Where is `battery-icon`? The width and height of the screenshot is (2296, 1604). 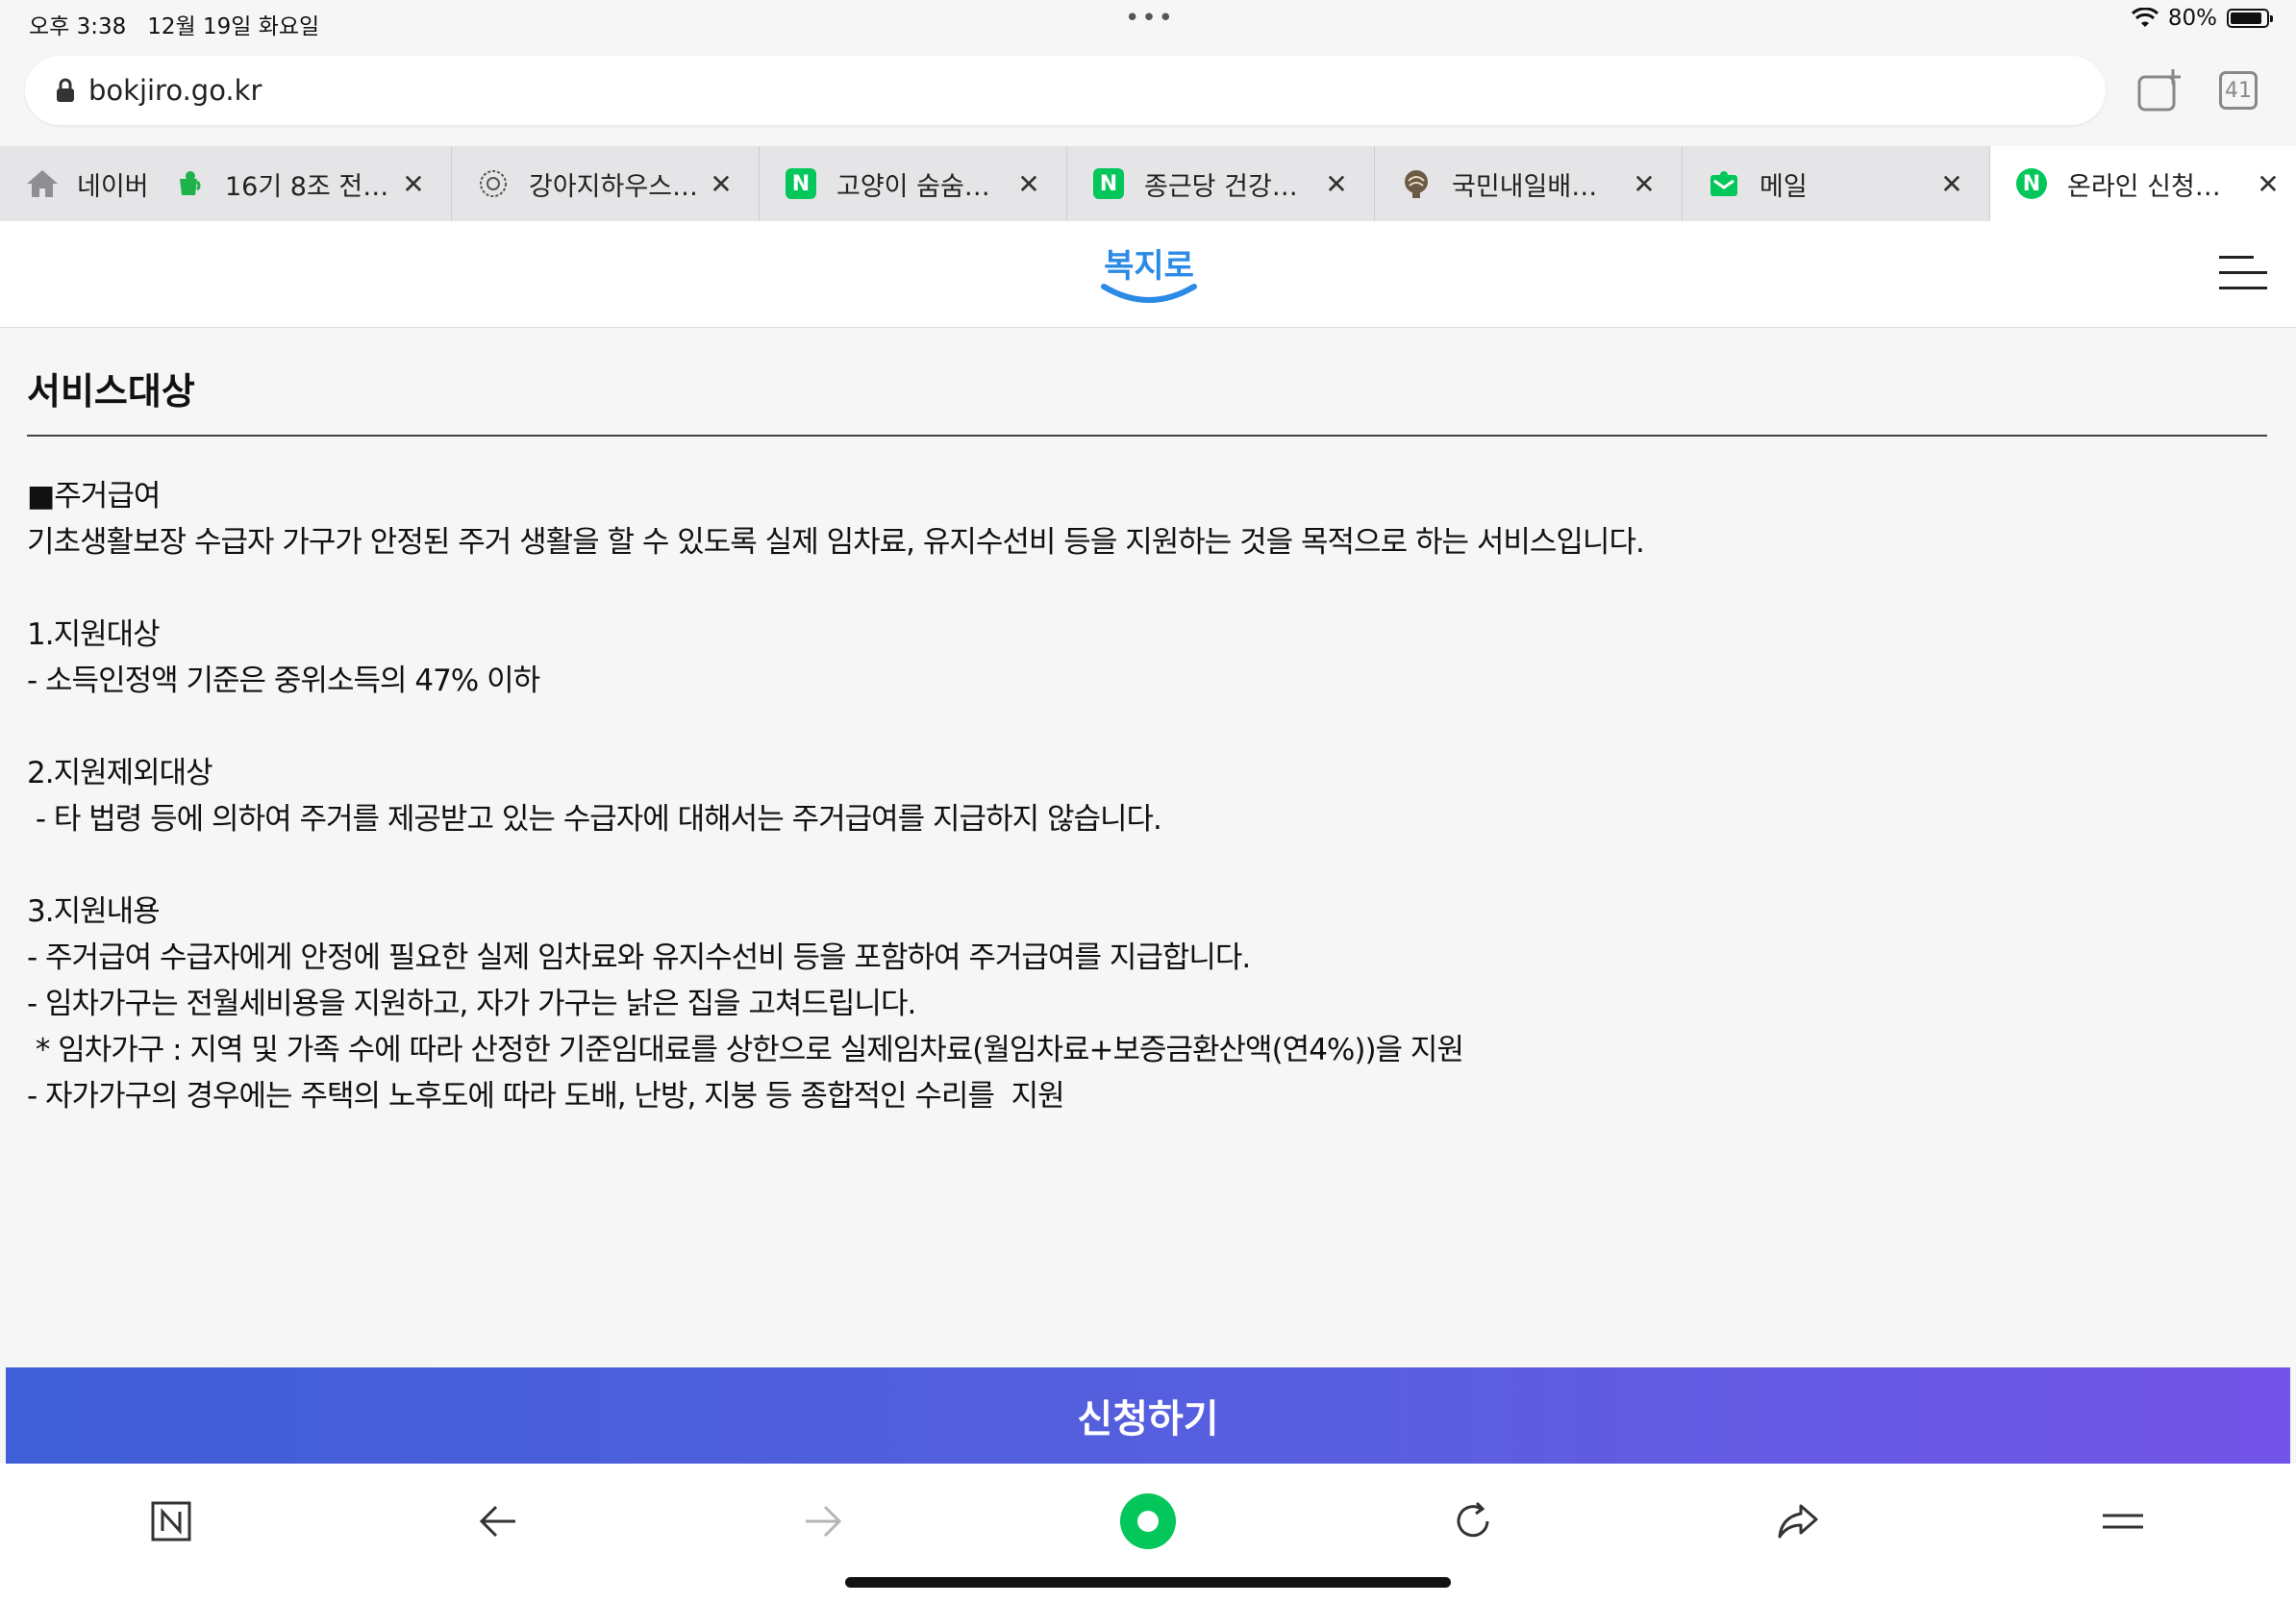 battery-icon is located at coordinates (2250, 18).